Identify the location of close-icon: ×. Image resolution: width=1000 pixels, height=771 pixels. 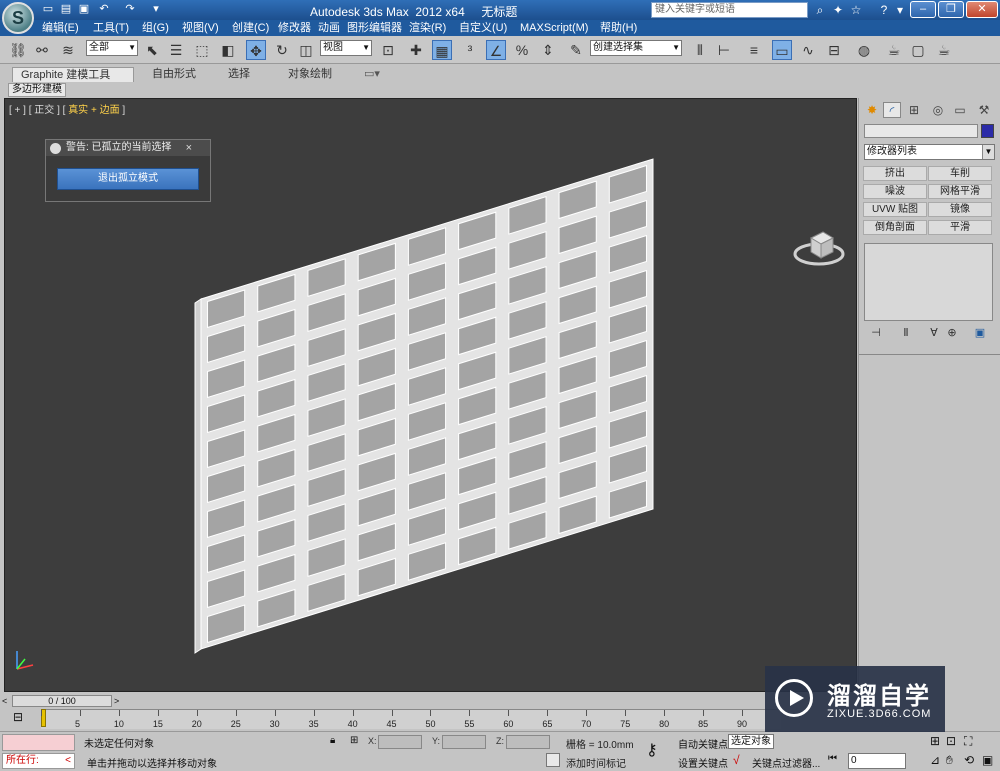
(189, 148).